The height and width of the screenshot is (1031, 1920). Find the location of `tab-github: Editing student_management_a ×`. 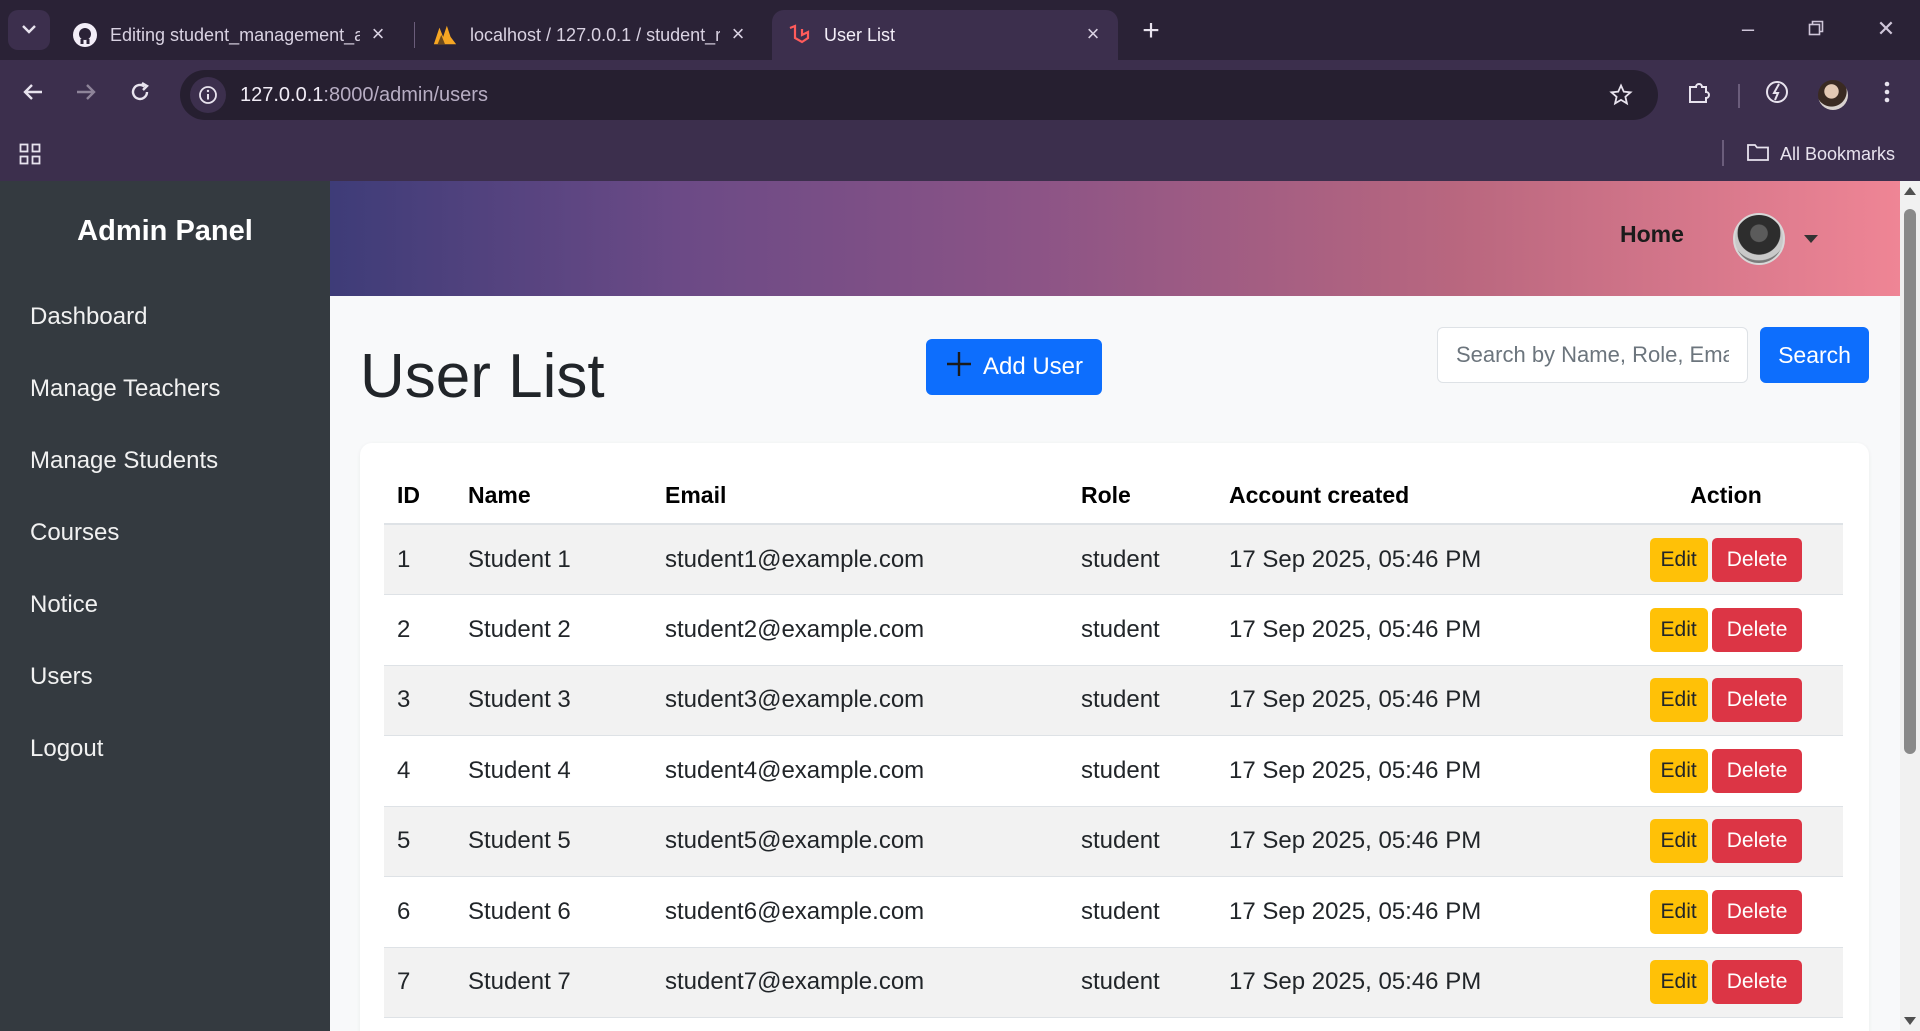

tab-github: Editing student_management_a × is located at coordinates (230, 35).